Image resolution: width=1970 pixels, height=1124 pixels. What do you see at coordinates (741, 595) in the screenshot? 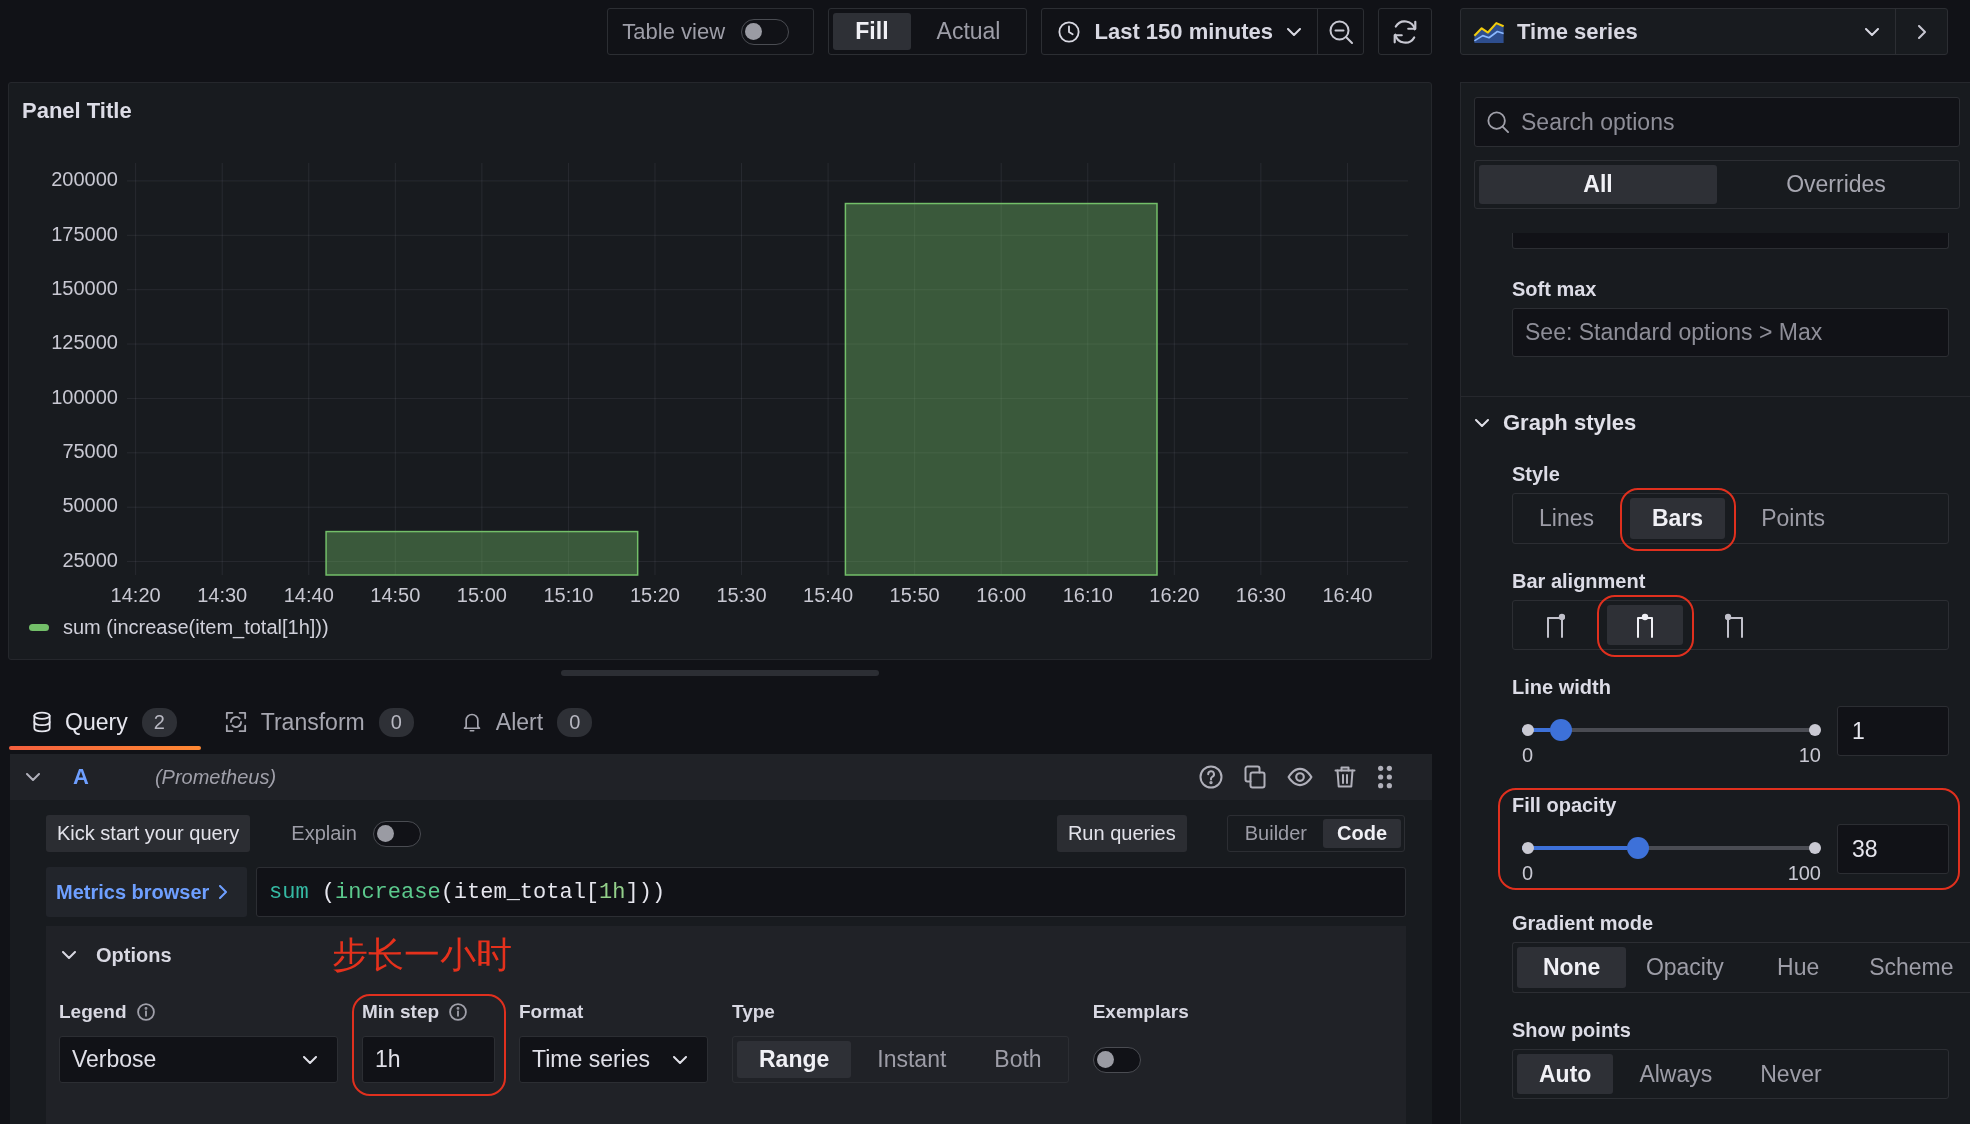
I see `axis-label: 15:30` at bounding box center [741, 595].